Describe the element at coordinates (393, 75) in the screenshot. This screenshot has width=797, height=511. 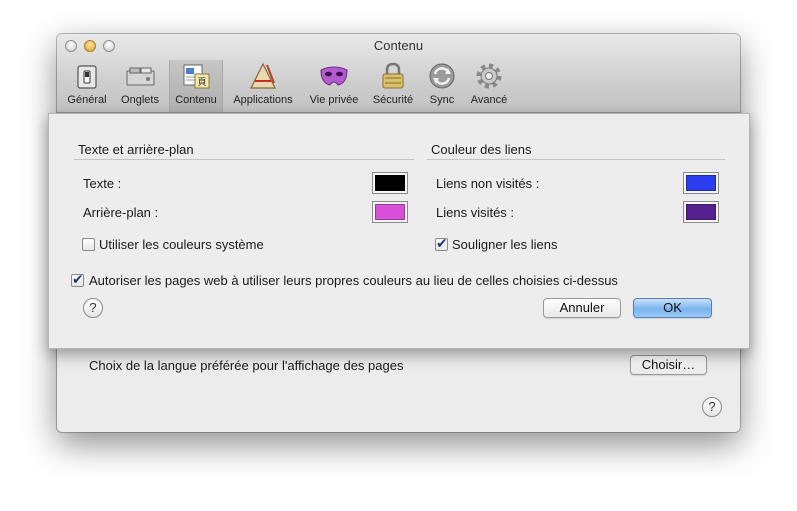
I see `padlock-icon` at that location.